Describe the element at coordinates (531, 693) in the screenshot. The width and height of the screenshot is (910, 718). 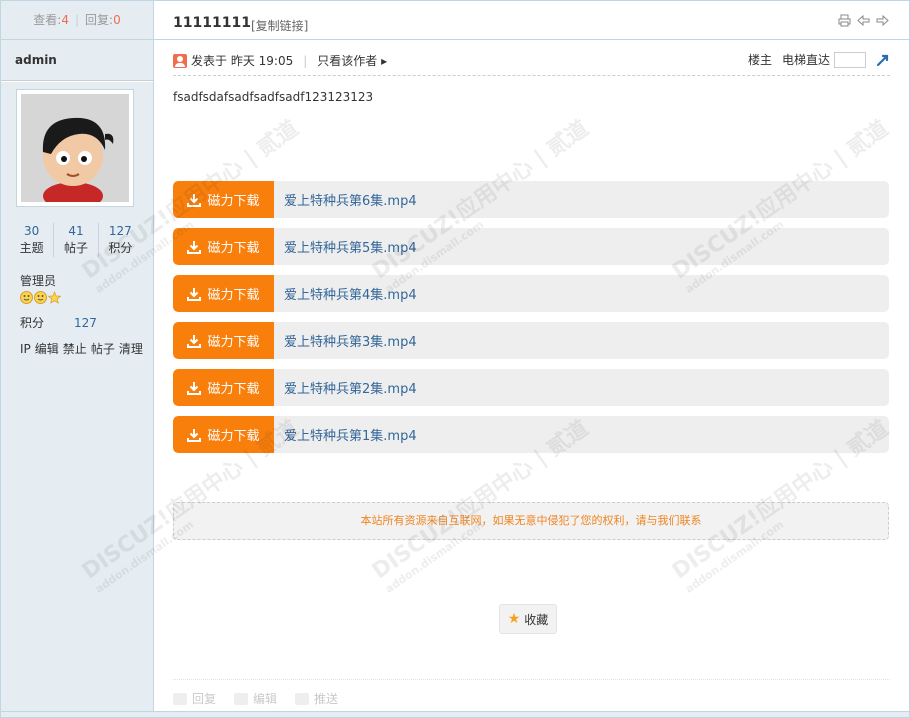
I see `post-actions: 回复 编辑 推送` at that location.